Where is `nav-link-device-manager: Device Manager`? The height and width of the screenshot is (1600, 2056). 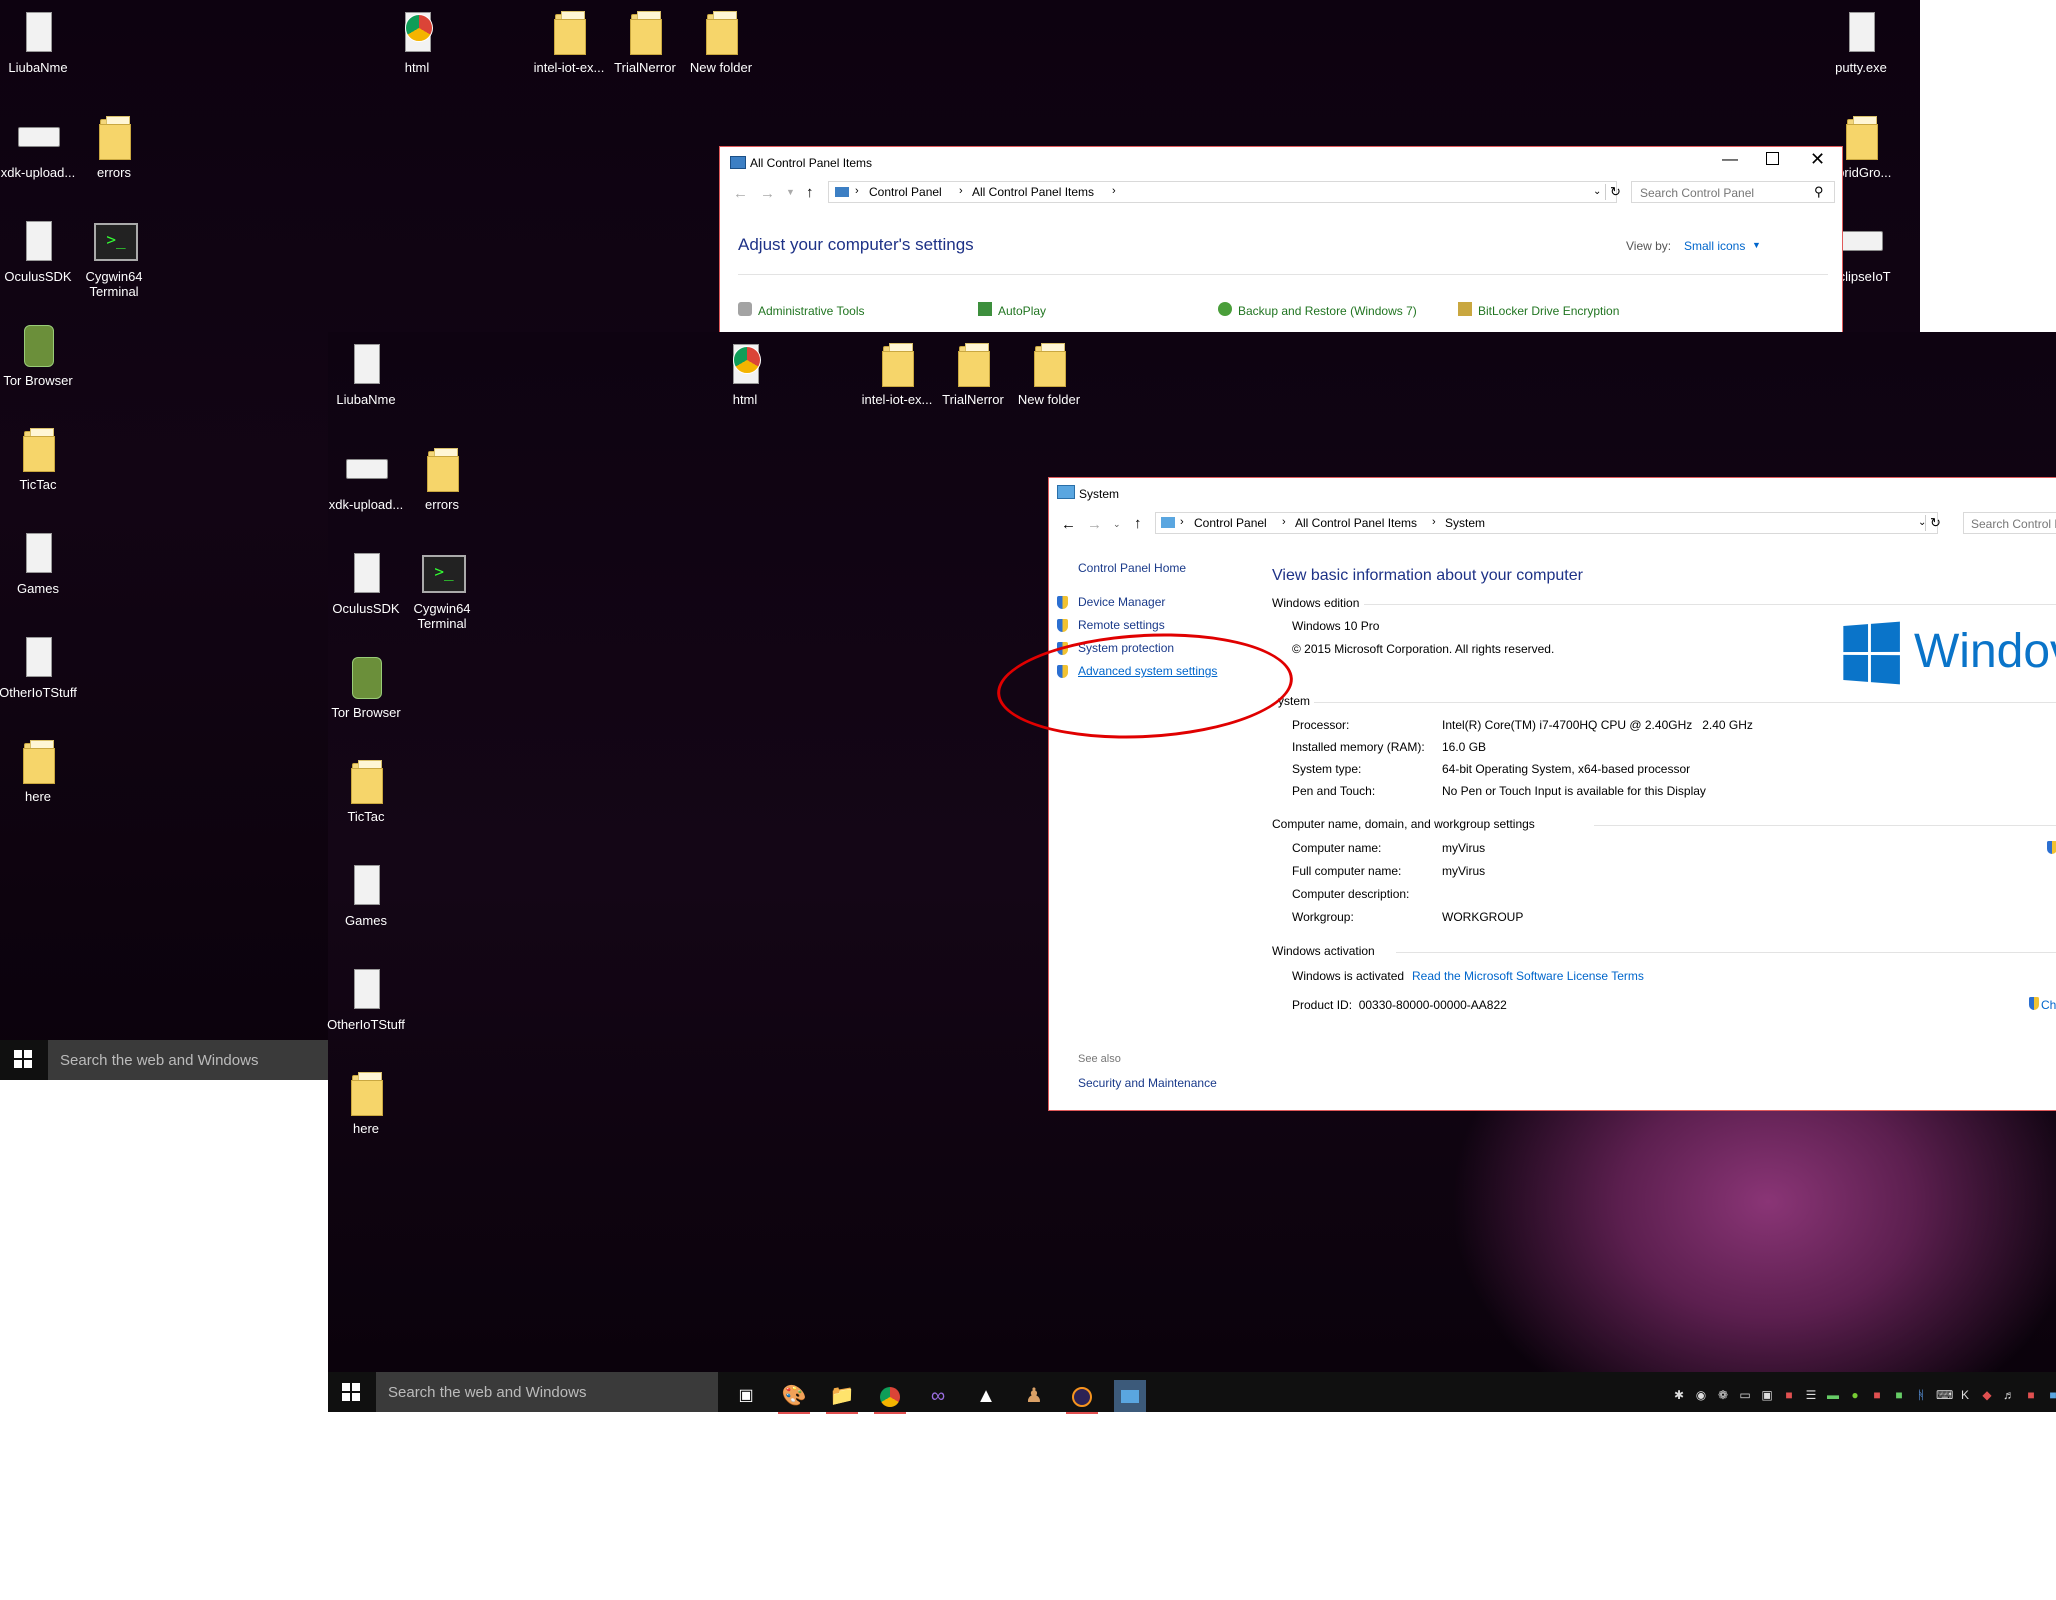
nav-link-device-manager: Device Manager is located at coordinates (1121, 602).